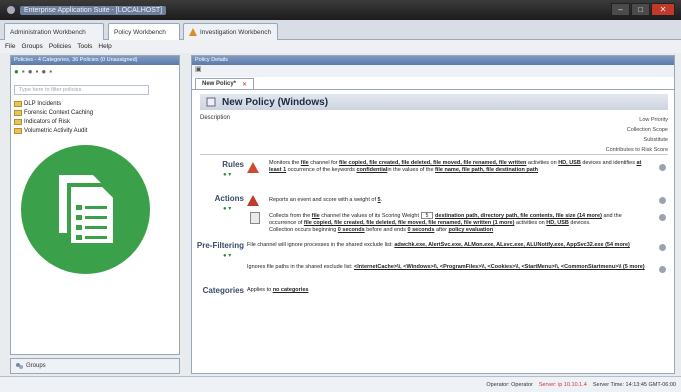  Describe the element at coordinates (60, 46) in the screenshot. I see `menu-policies: Policies` at that location.